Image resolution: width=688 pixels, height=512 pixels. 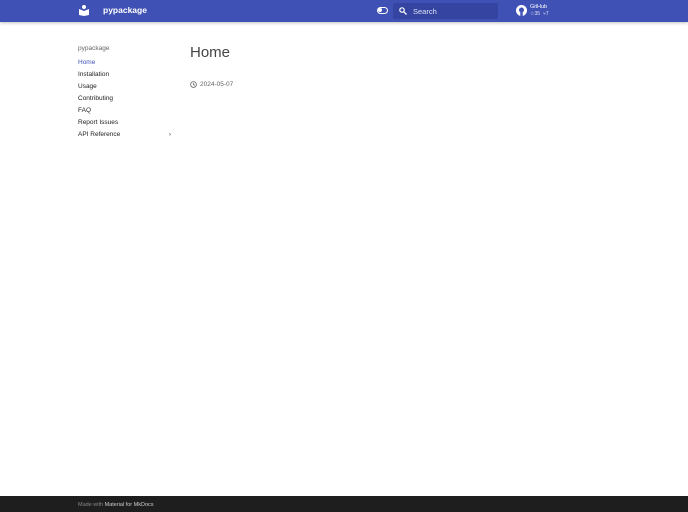 I want to click on github-icon, so click(x=521, y=10).